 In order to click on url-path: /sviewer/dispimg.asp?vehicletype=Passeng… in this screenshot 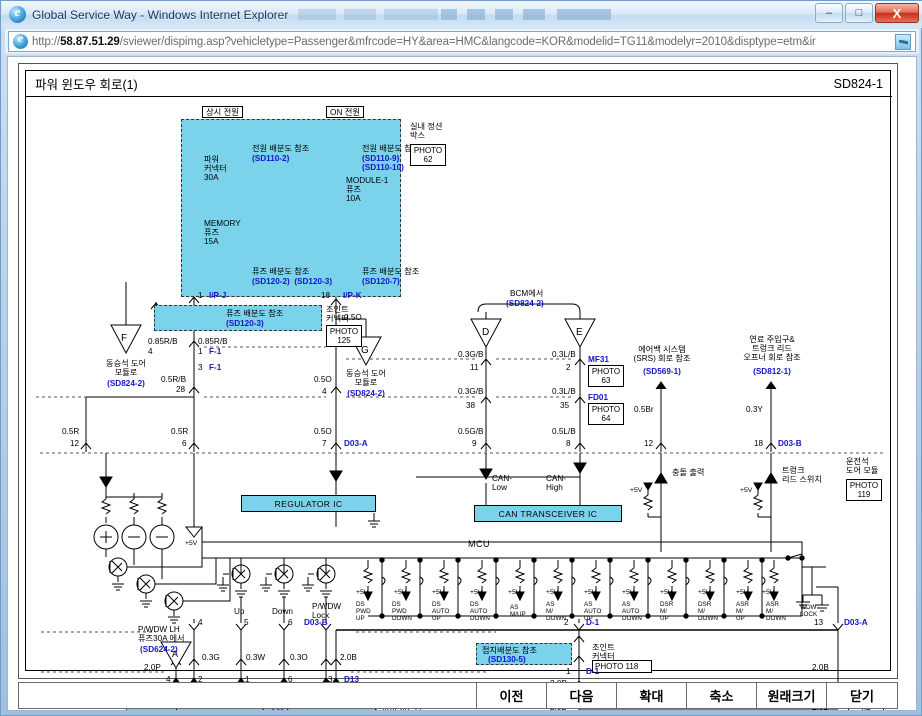, I will do `click(467, 41)`.